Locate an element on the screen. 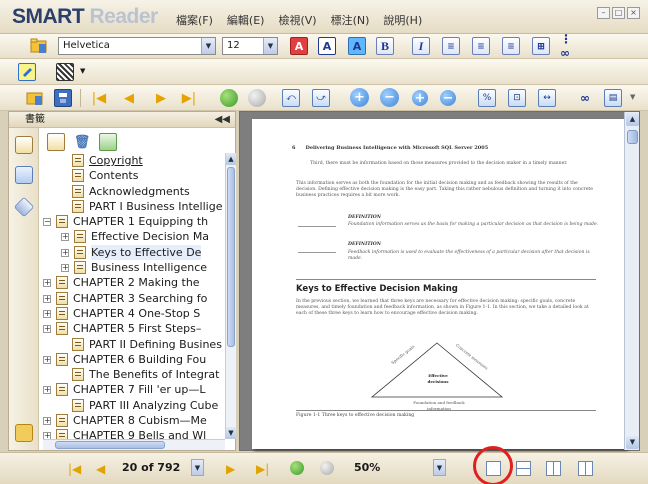  align-center-icon: ≡ is located at coordinates (481, 46).